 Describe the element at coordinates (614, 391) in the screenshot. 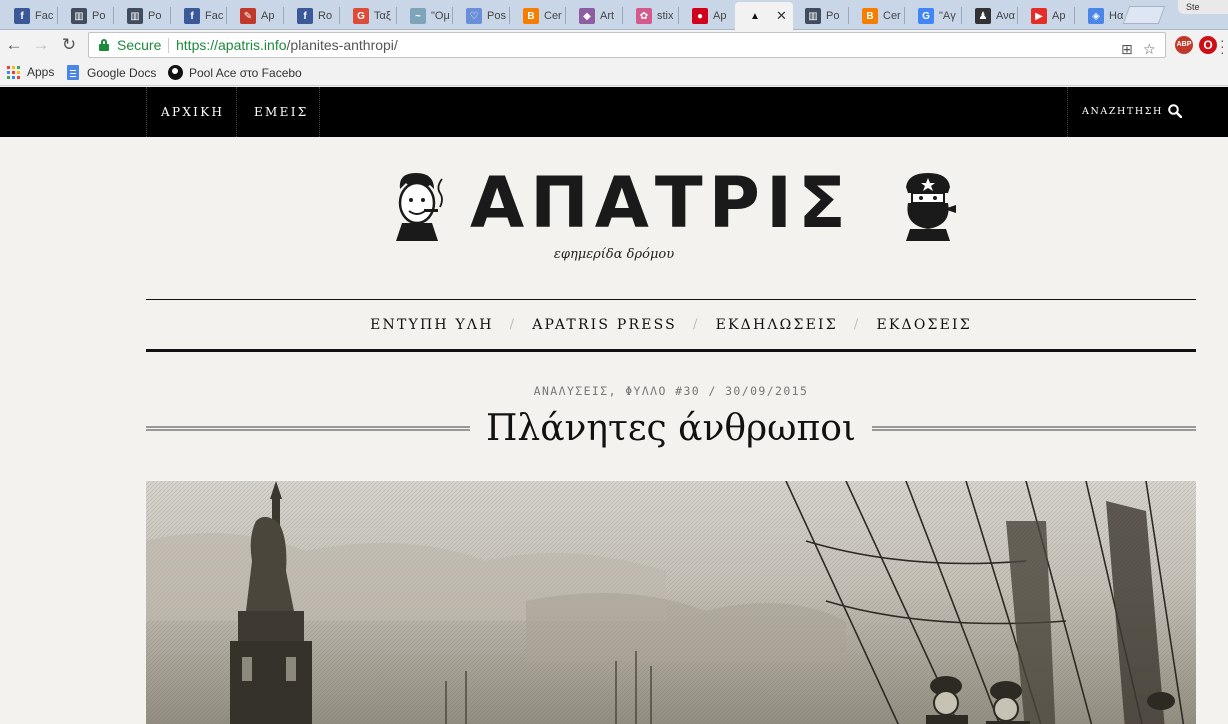

I see `post-meta: ΑΝΑΛΥΣΕΙΣ, ΦΥΛΛΟ #30 / 30/09/2015` at that location.